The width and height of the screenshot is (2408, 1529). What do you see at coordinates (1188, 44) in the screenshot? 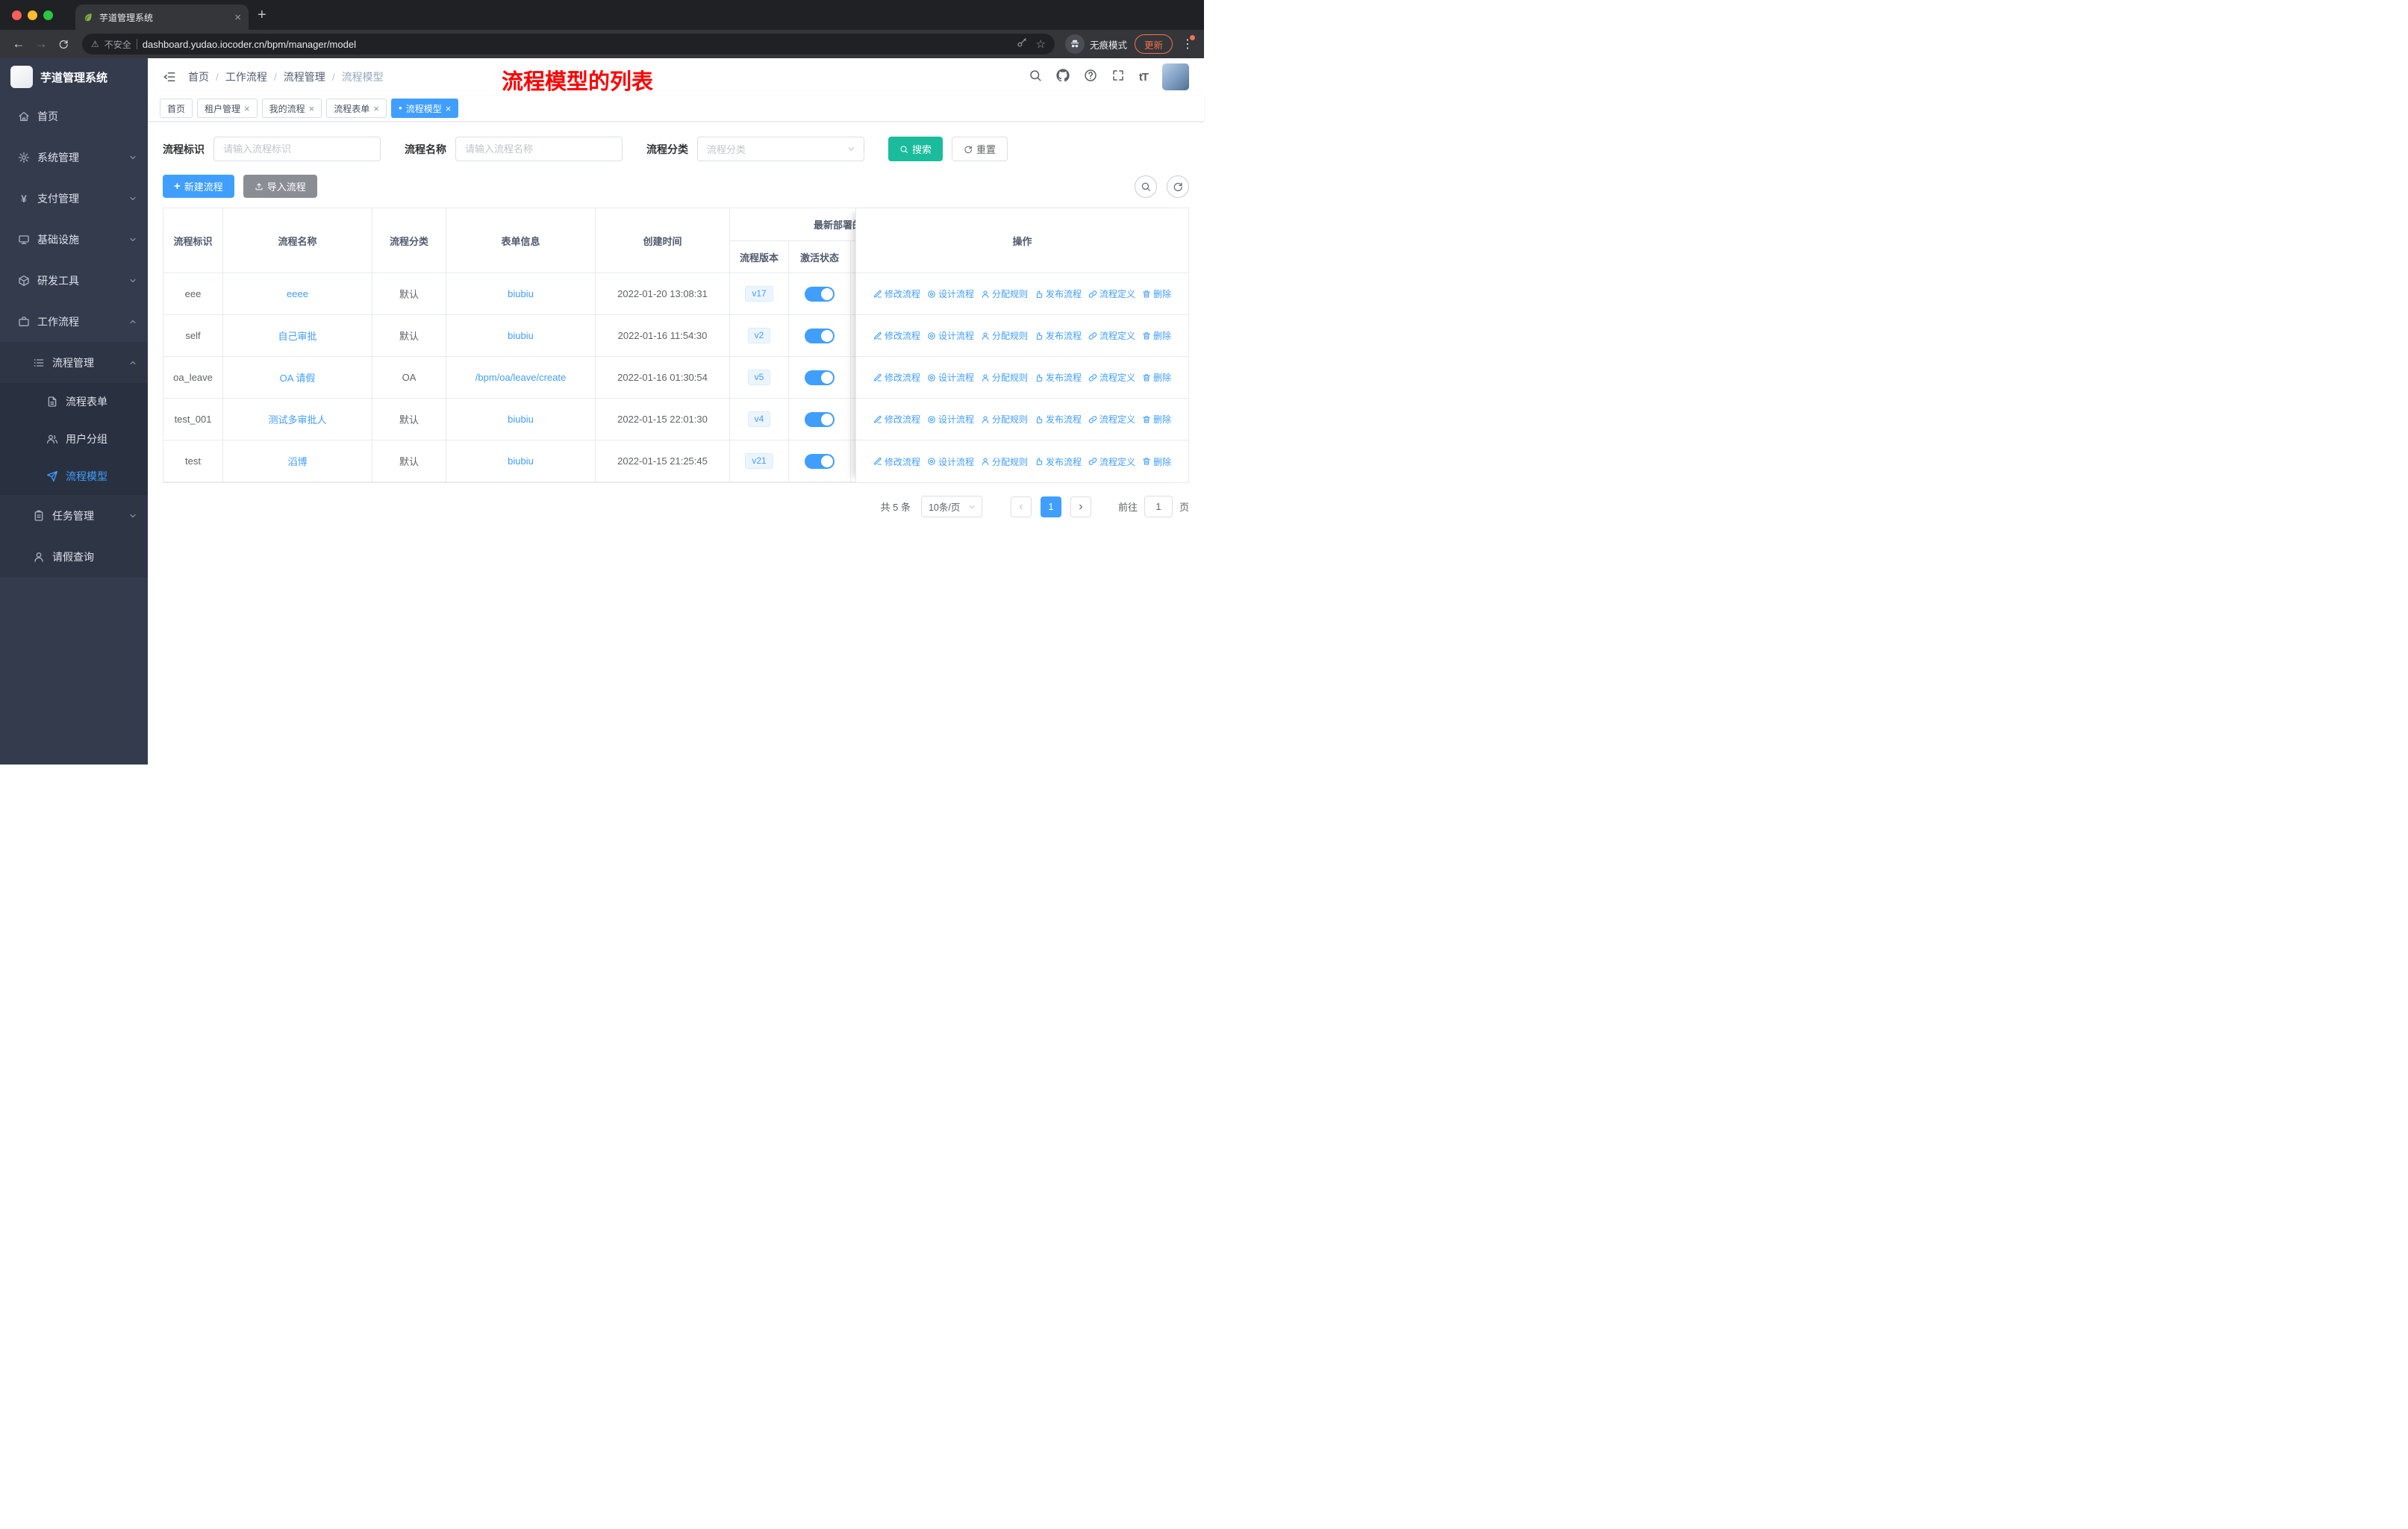
I see `browser-menu-icon: ⋮` at bounding box center [1188, 44].